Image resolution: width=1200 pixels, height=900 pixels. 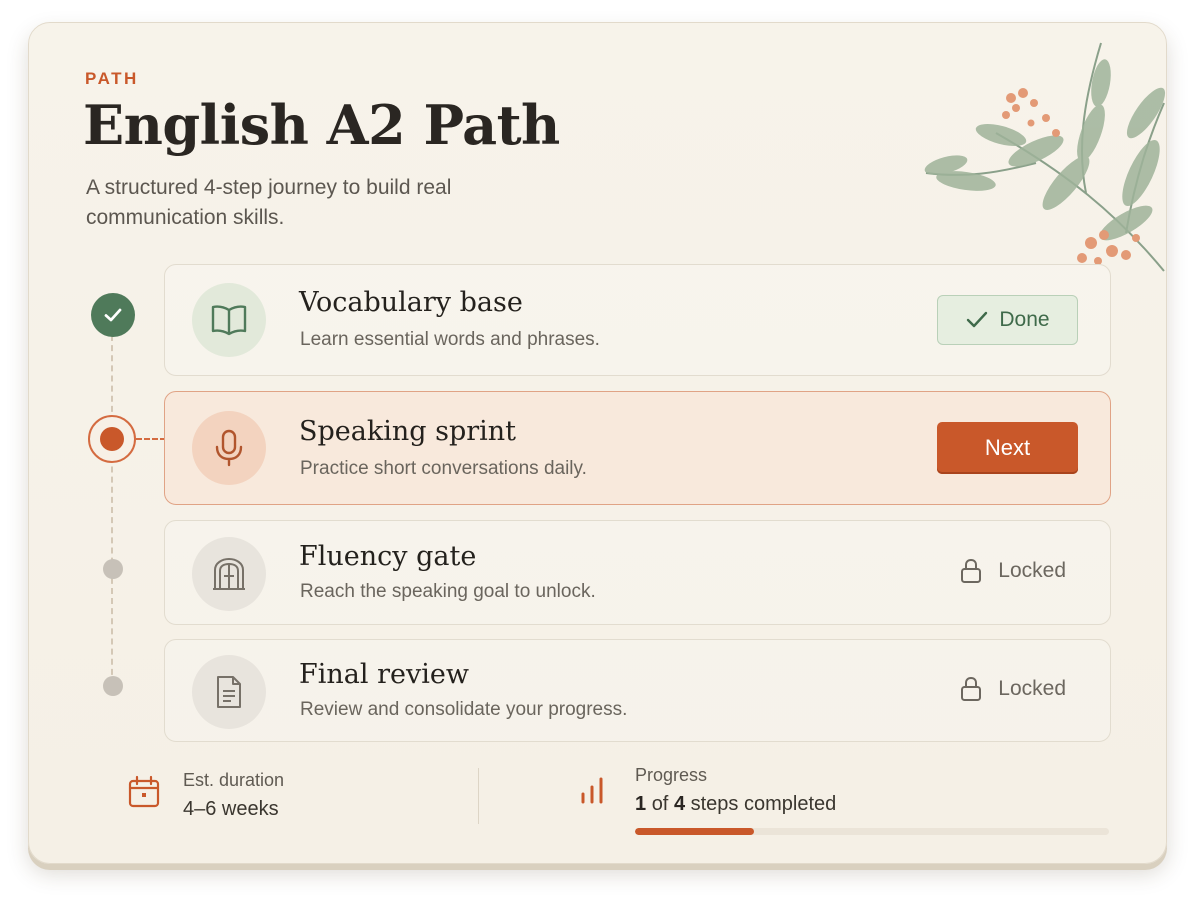 What do you see at coordinates (144, 791) in the screenshot?
I see `calendar-icon` at bounding box center [144, 791].